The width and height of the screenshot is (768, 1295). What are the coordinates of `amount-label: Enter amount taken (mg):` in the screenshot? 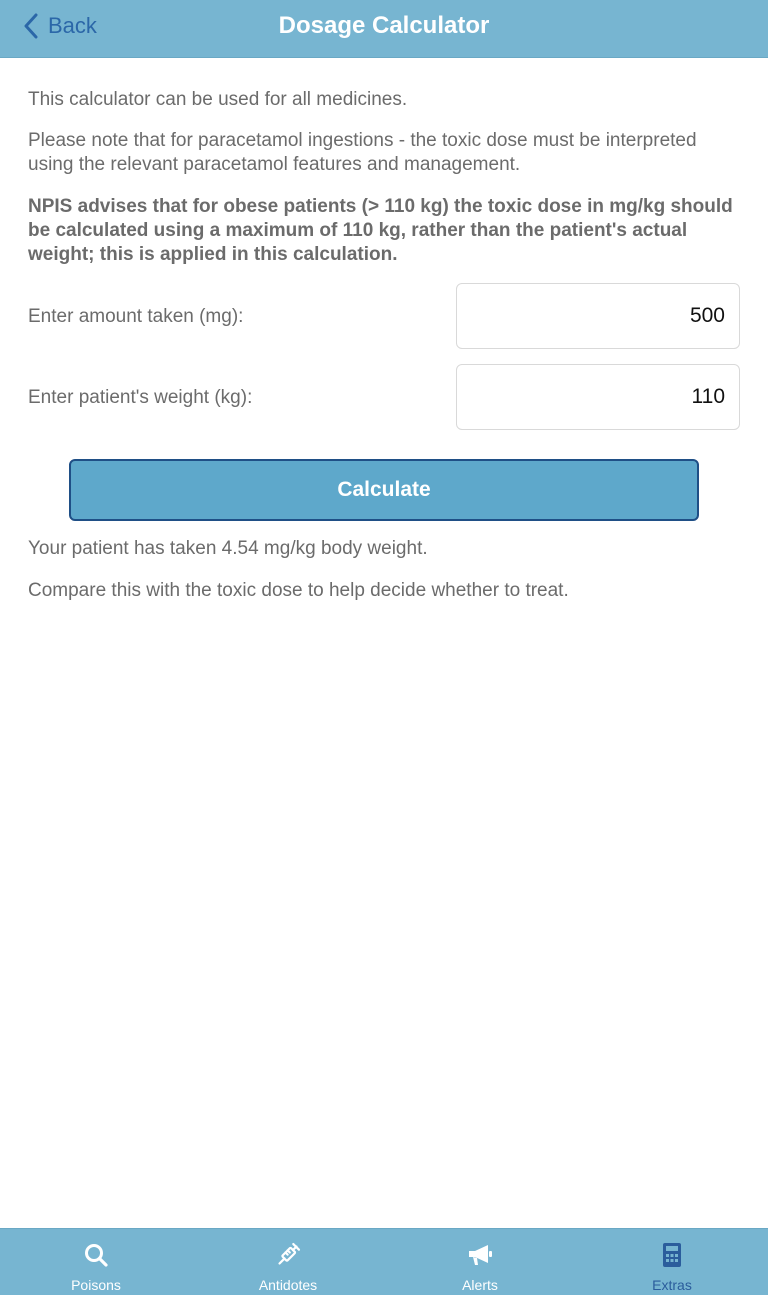 It's located at (136, 316).